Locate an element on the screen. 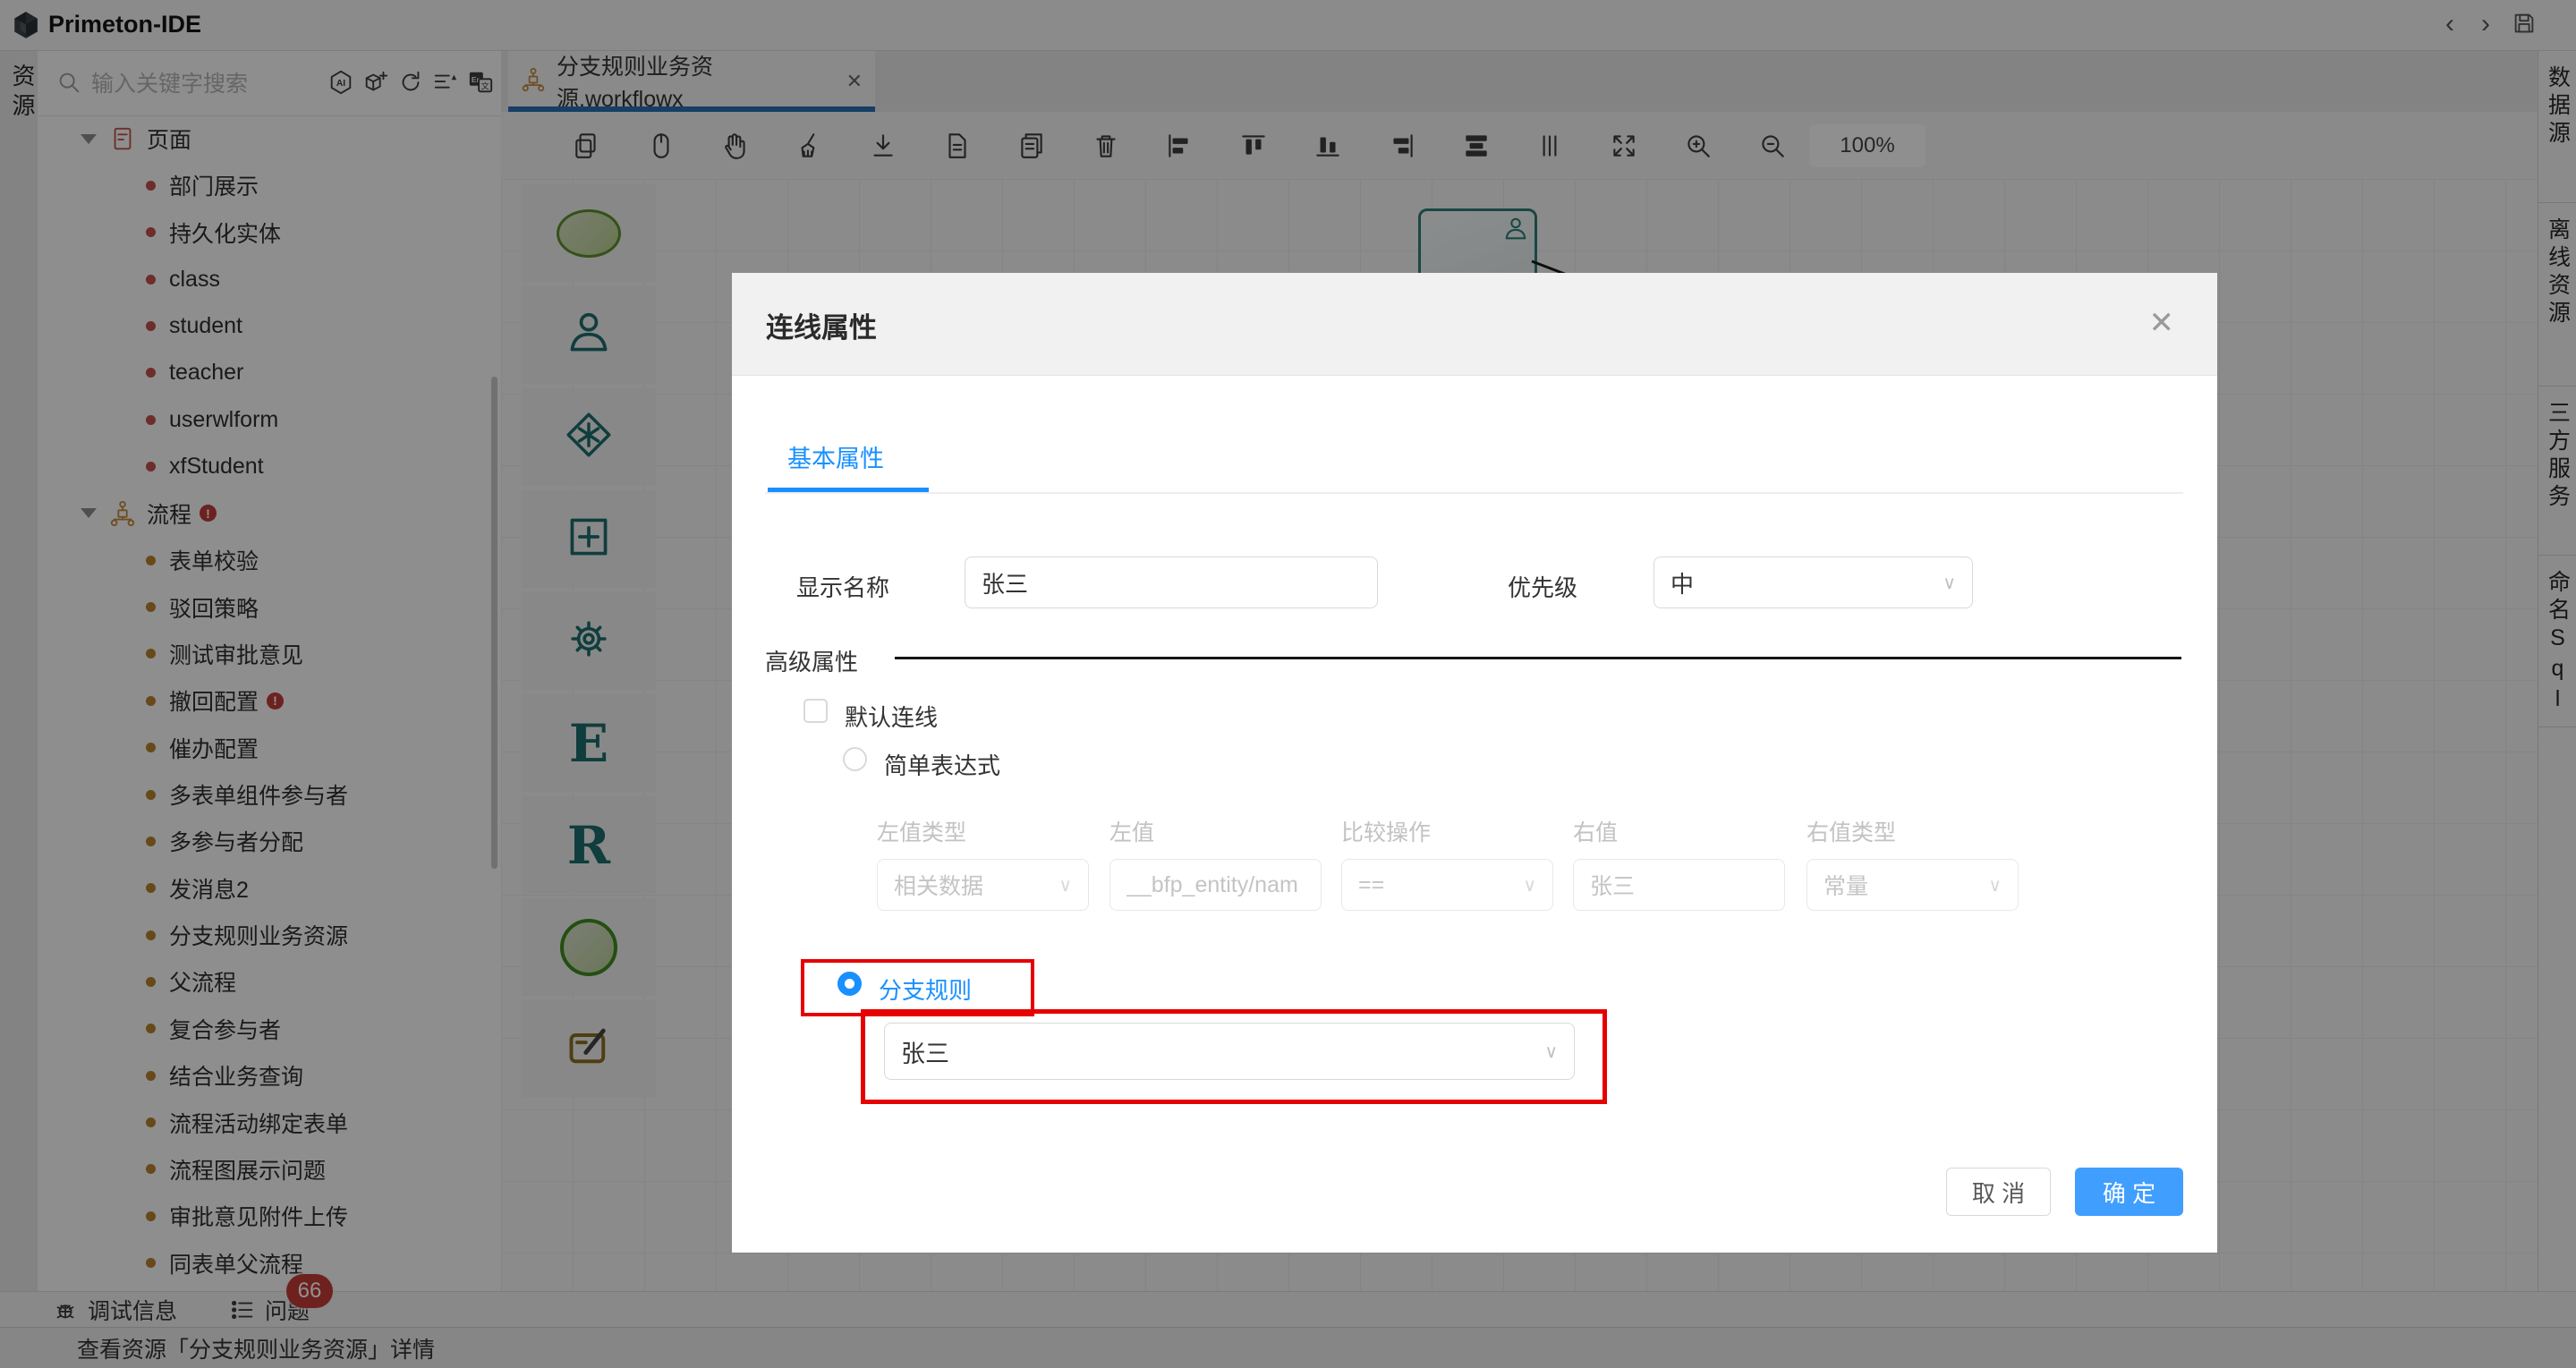  expression-field-label: 左值 is located at coordinates (1132, 832).